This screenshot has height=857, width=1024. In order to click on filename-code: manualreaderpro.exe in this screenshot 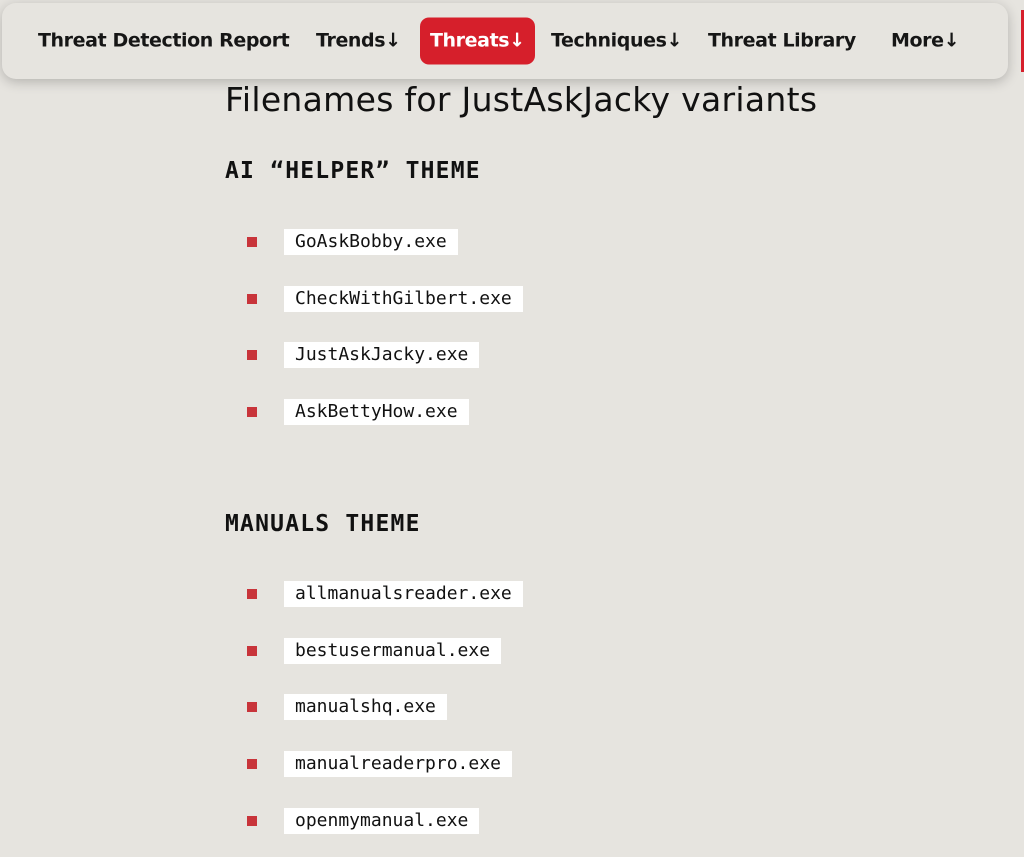, I will do `click(398, 764)`.